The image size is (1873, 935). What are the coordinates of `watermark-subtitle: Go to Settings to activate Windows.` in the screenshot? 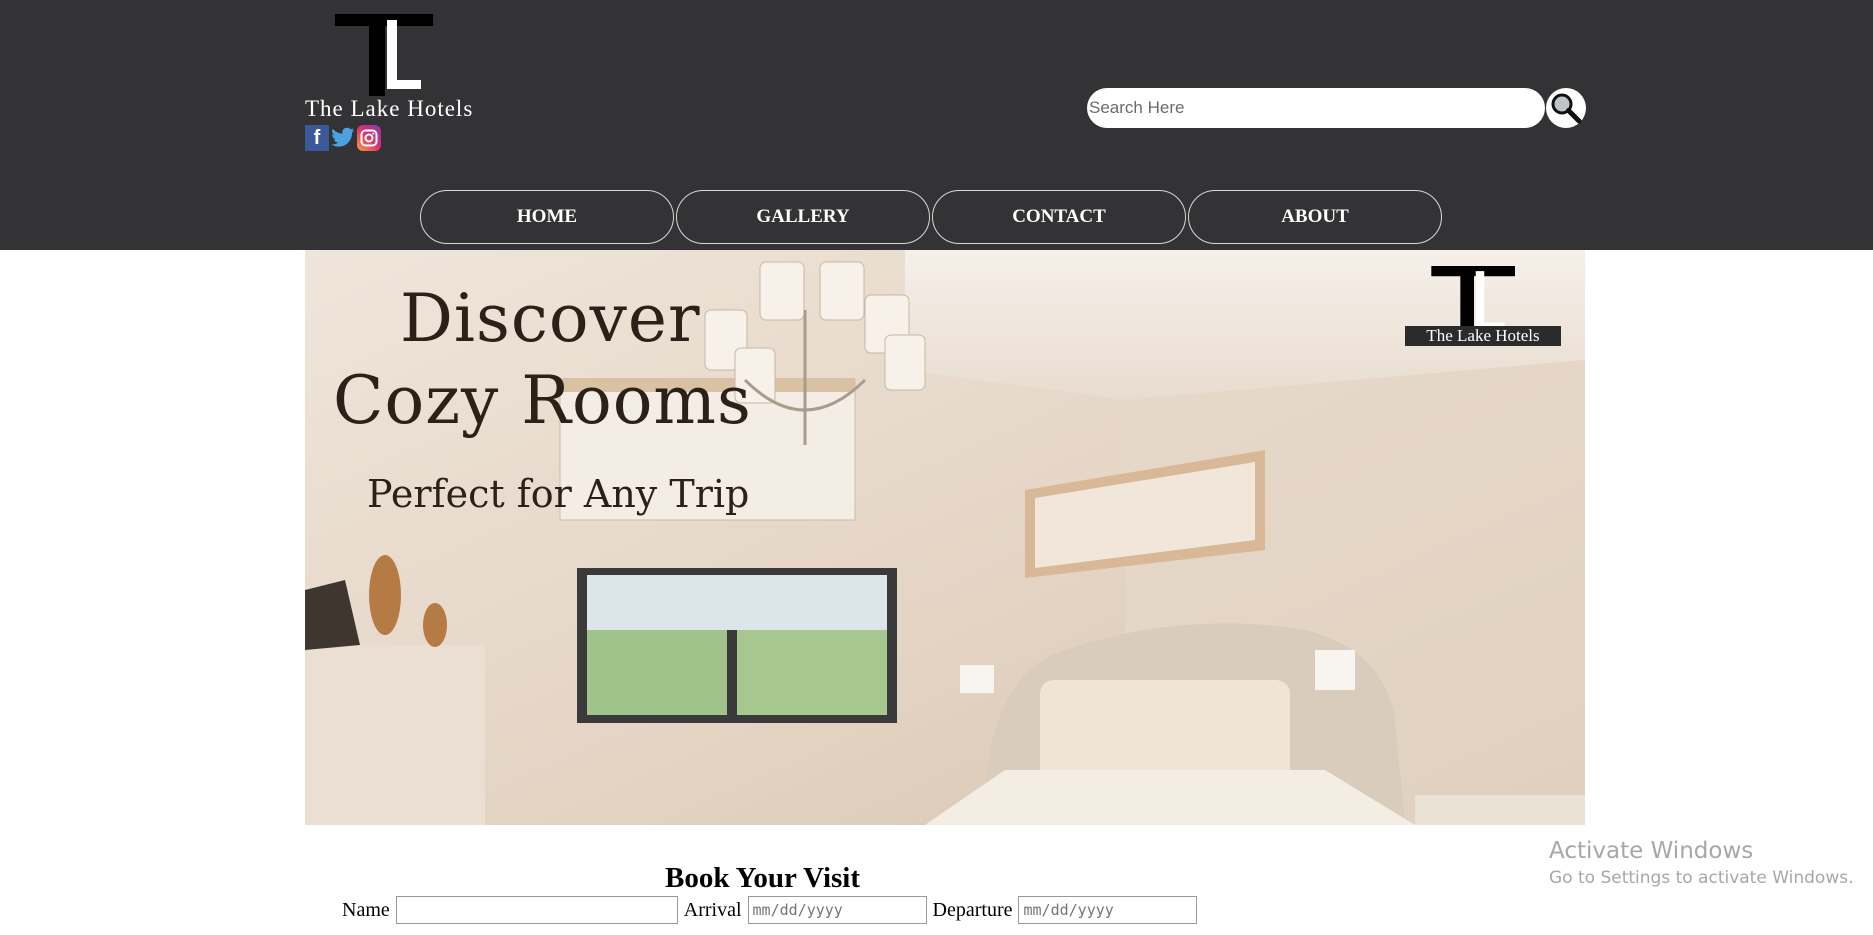 It's located at (1701, 878).